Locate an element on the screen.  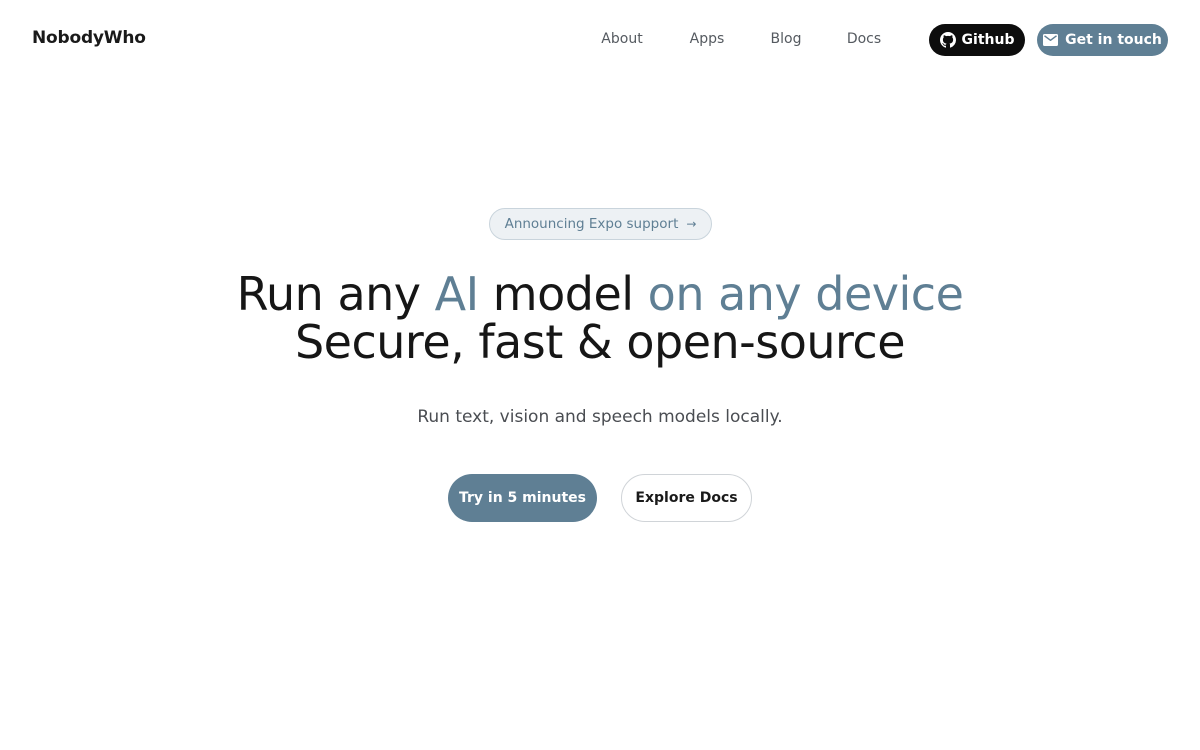
try-in-5-minutes-button: Try in 5 minutes is located at coordinates (522, 498).